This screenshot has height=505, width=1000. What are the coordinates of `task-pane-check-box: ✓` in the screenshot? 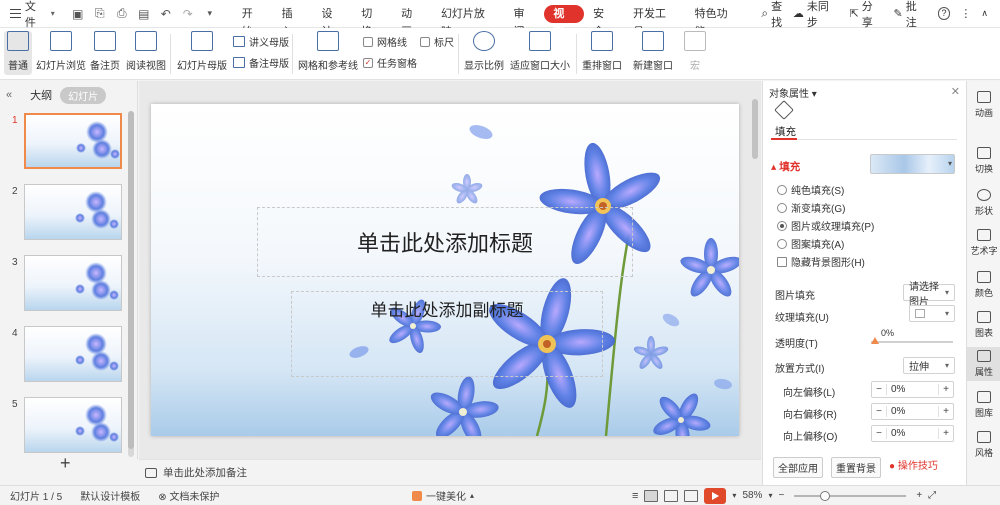 It's located at (368, 62).